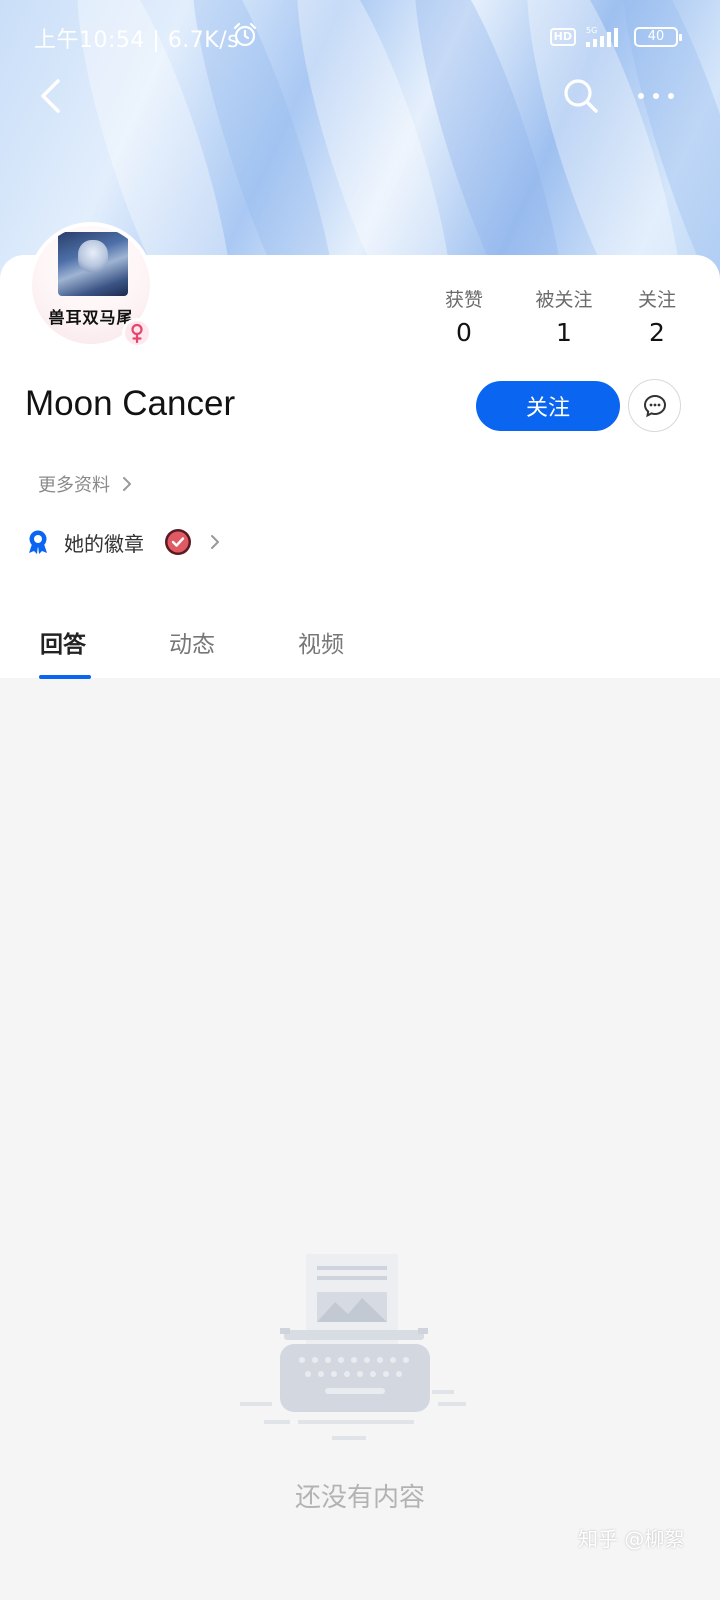  What do you see at coordinates (658, 37) in the screenshot?
I see `battery-icon: 40` at bounding box center [658, 37].